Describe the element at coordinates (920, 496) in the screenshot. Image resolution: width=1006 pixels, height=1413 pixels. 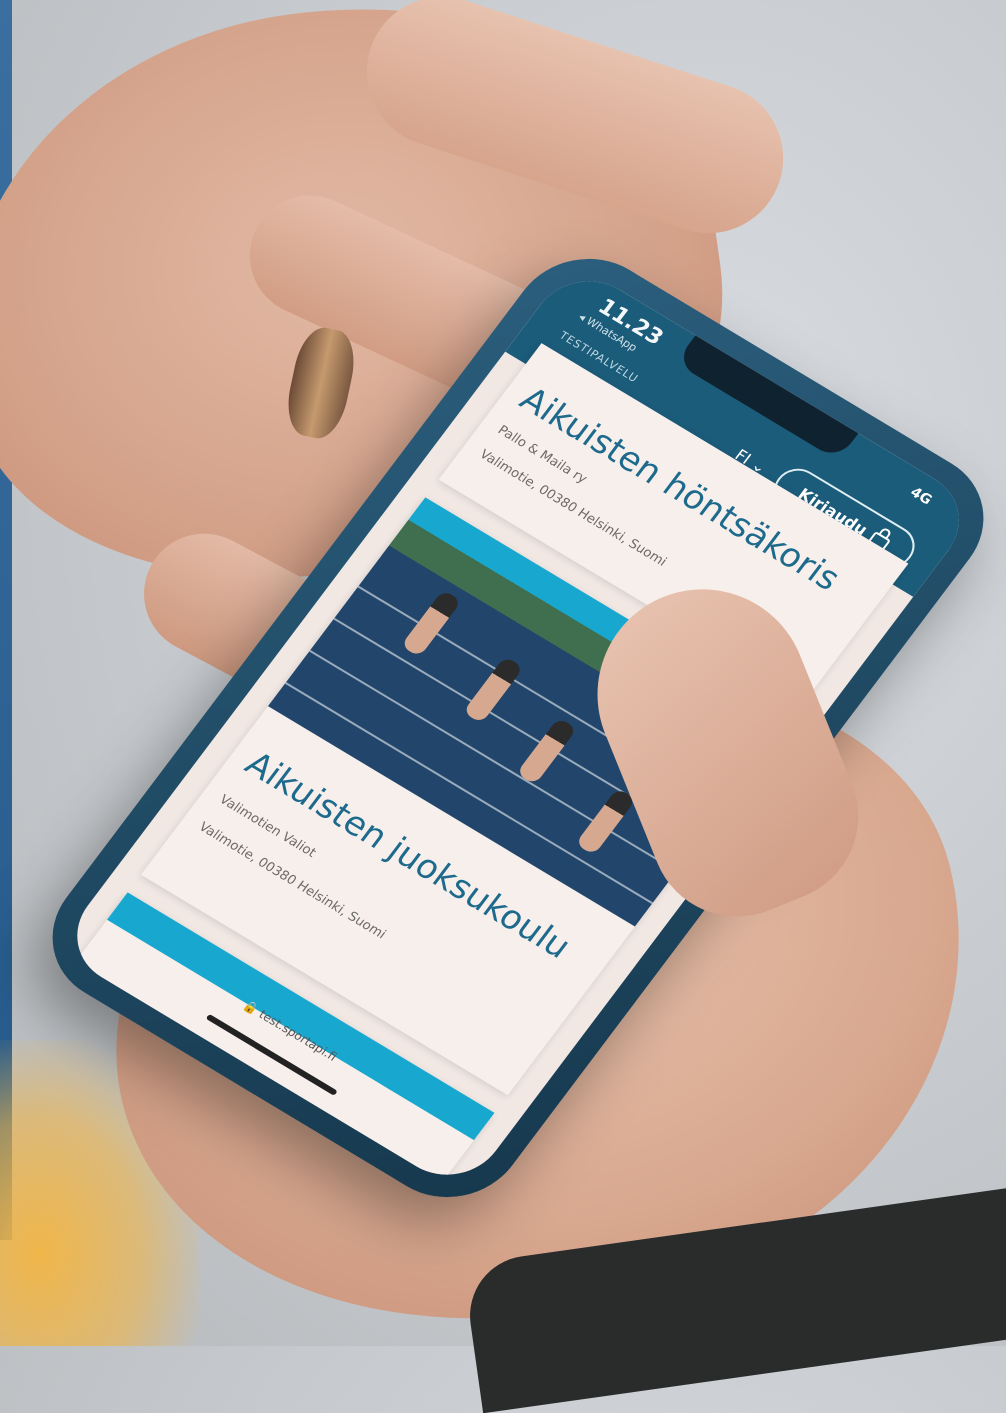
I see `signal-indicator: 4G` at that location.